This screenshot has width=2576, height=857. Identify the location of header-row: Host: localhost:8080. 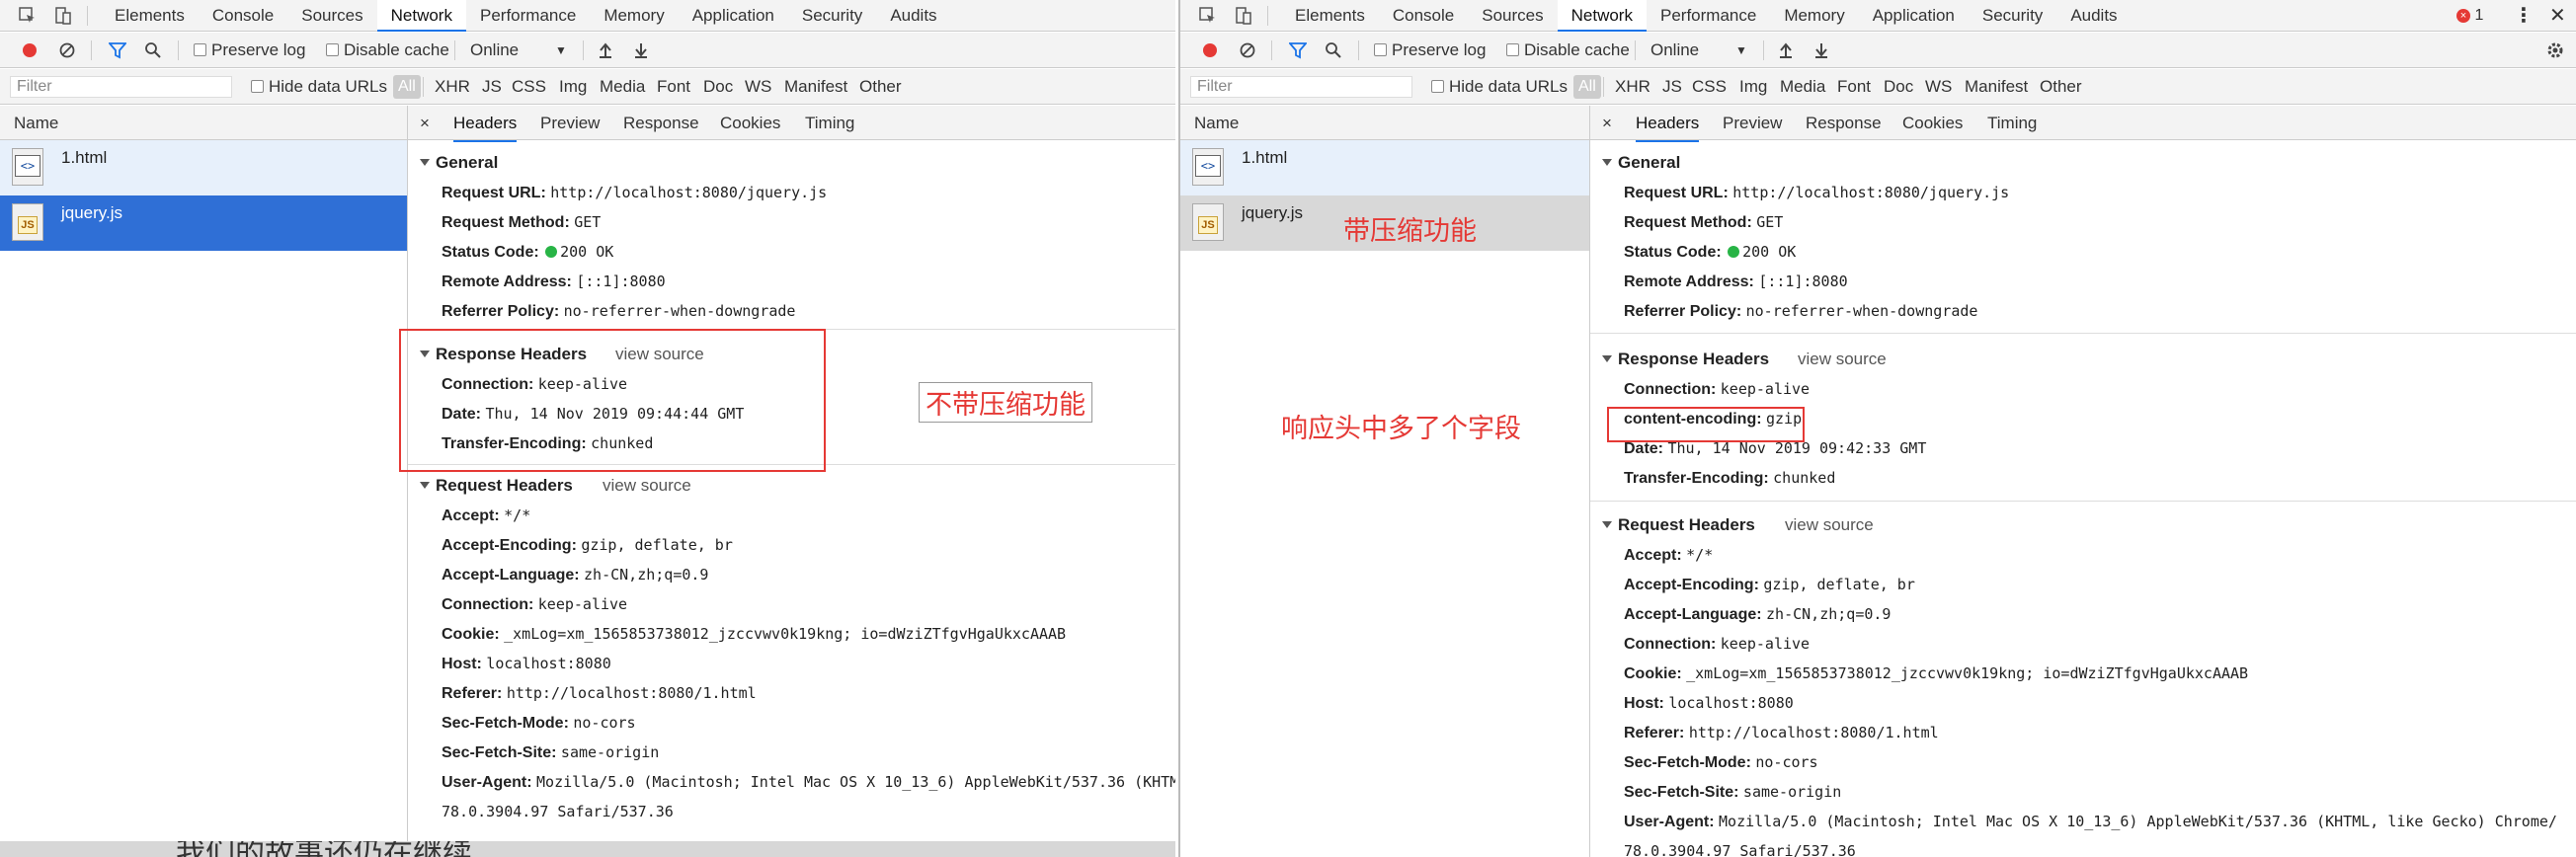
(526, 663).